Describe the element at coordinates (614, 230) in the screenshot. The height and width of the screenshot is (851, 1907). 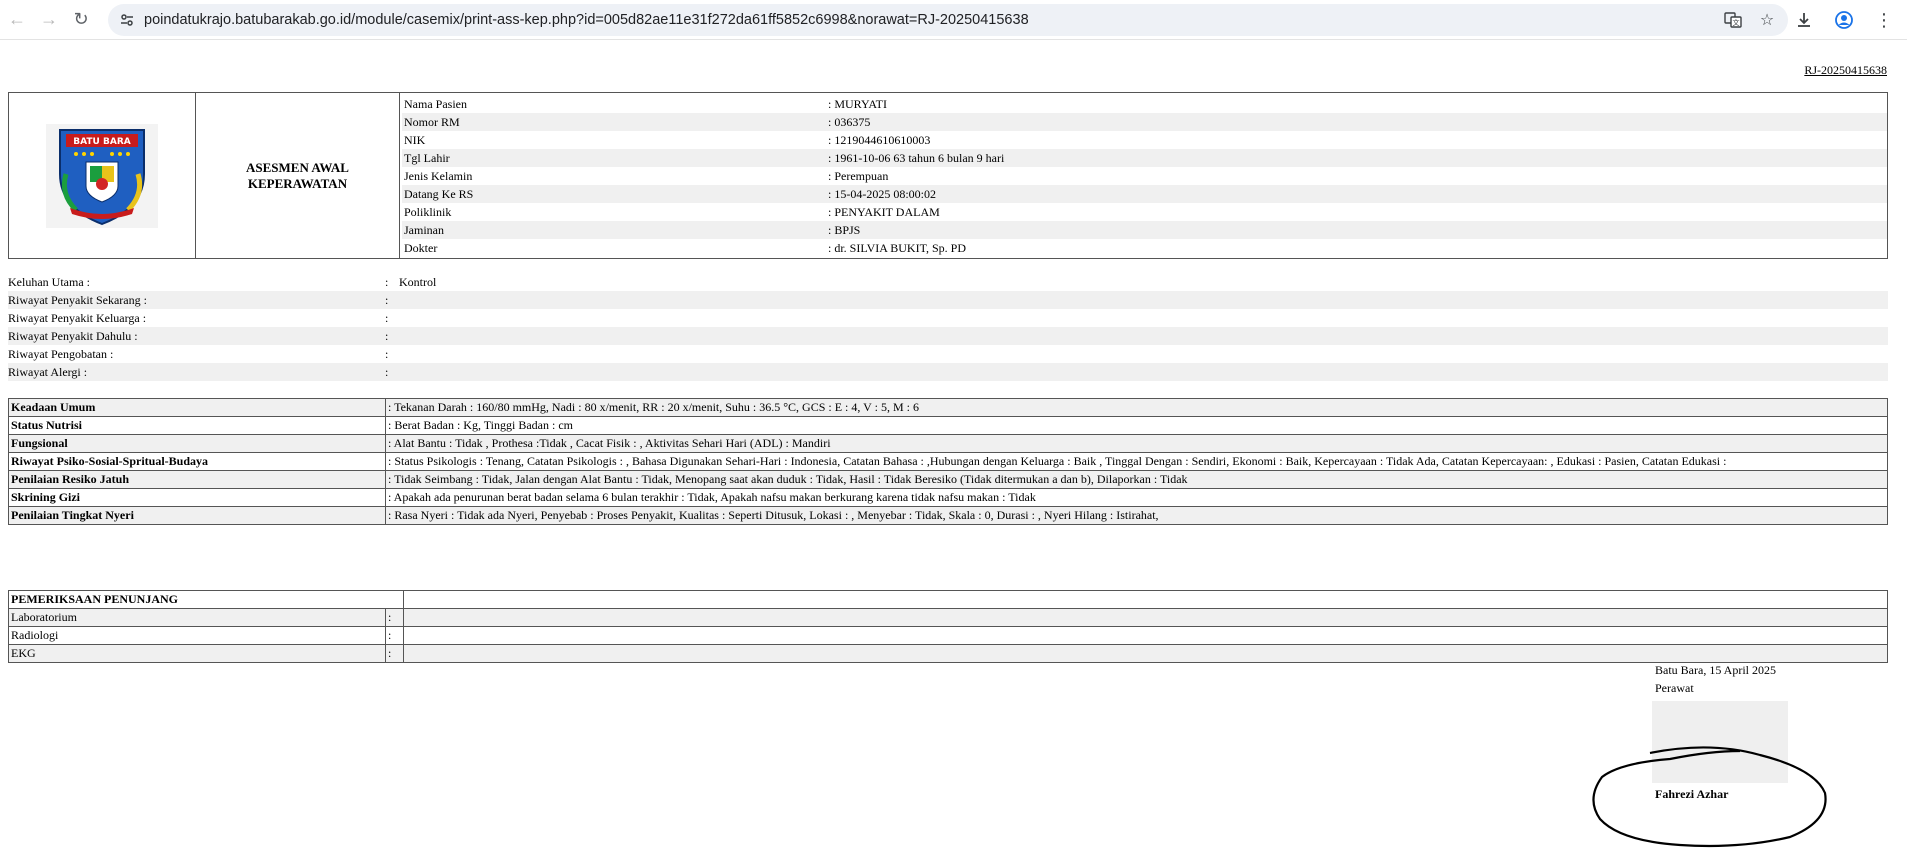
I see `patient-info-label: Jaminan` at that location.